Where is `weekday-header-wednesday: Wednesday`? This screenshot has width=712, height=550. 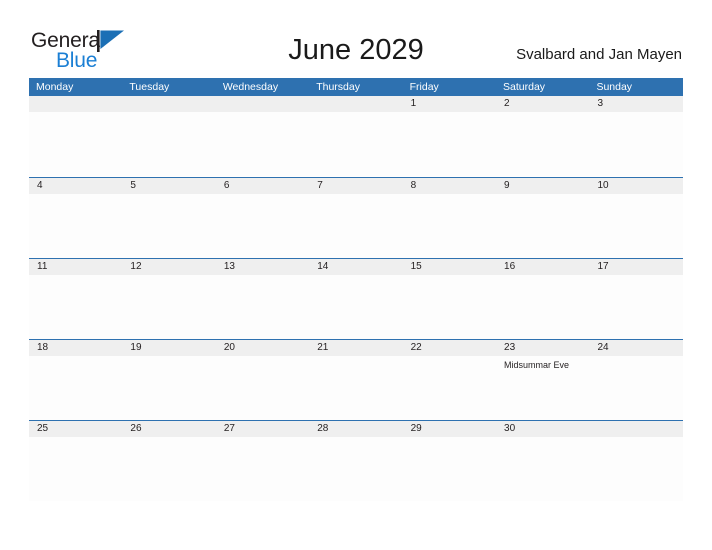
weekday-header-wednesday: Wednesday is located at coordinates (250, 87).